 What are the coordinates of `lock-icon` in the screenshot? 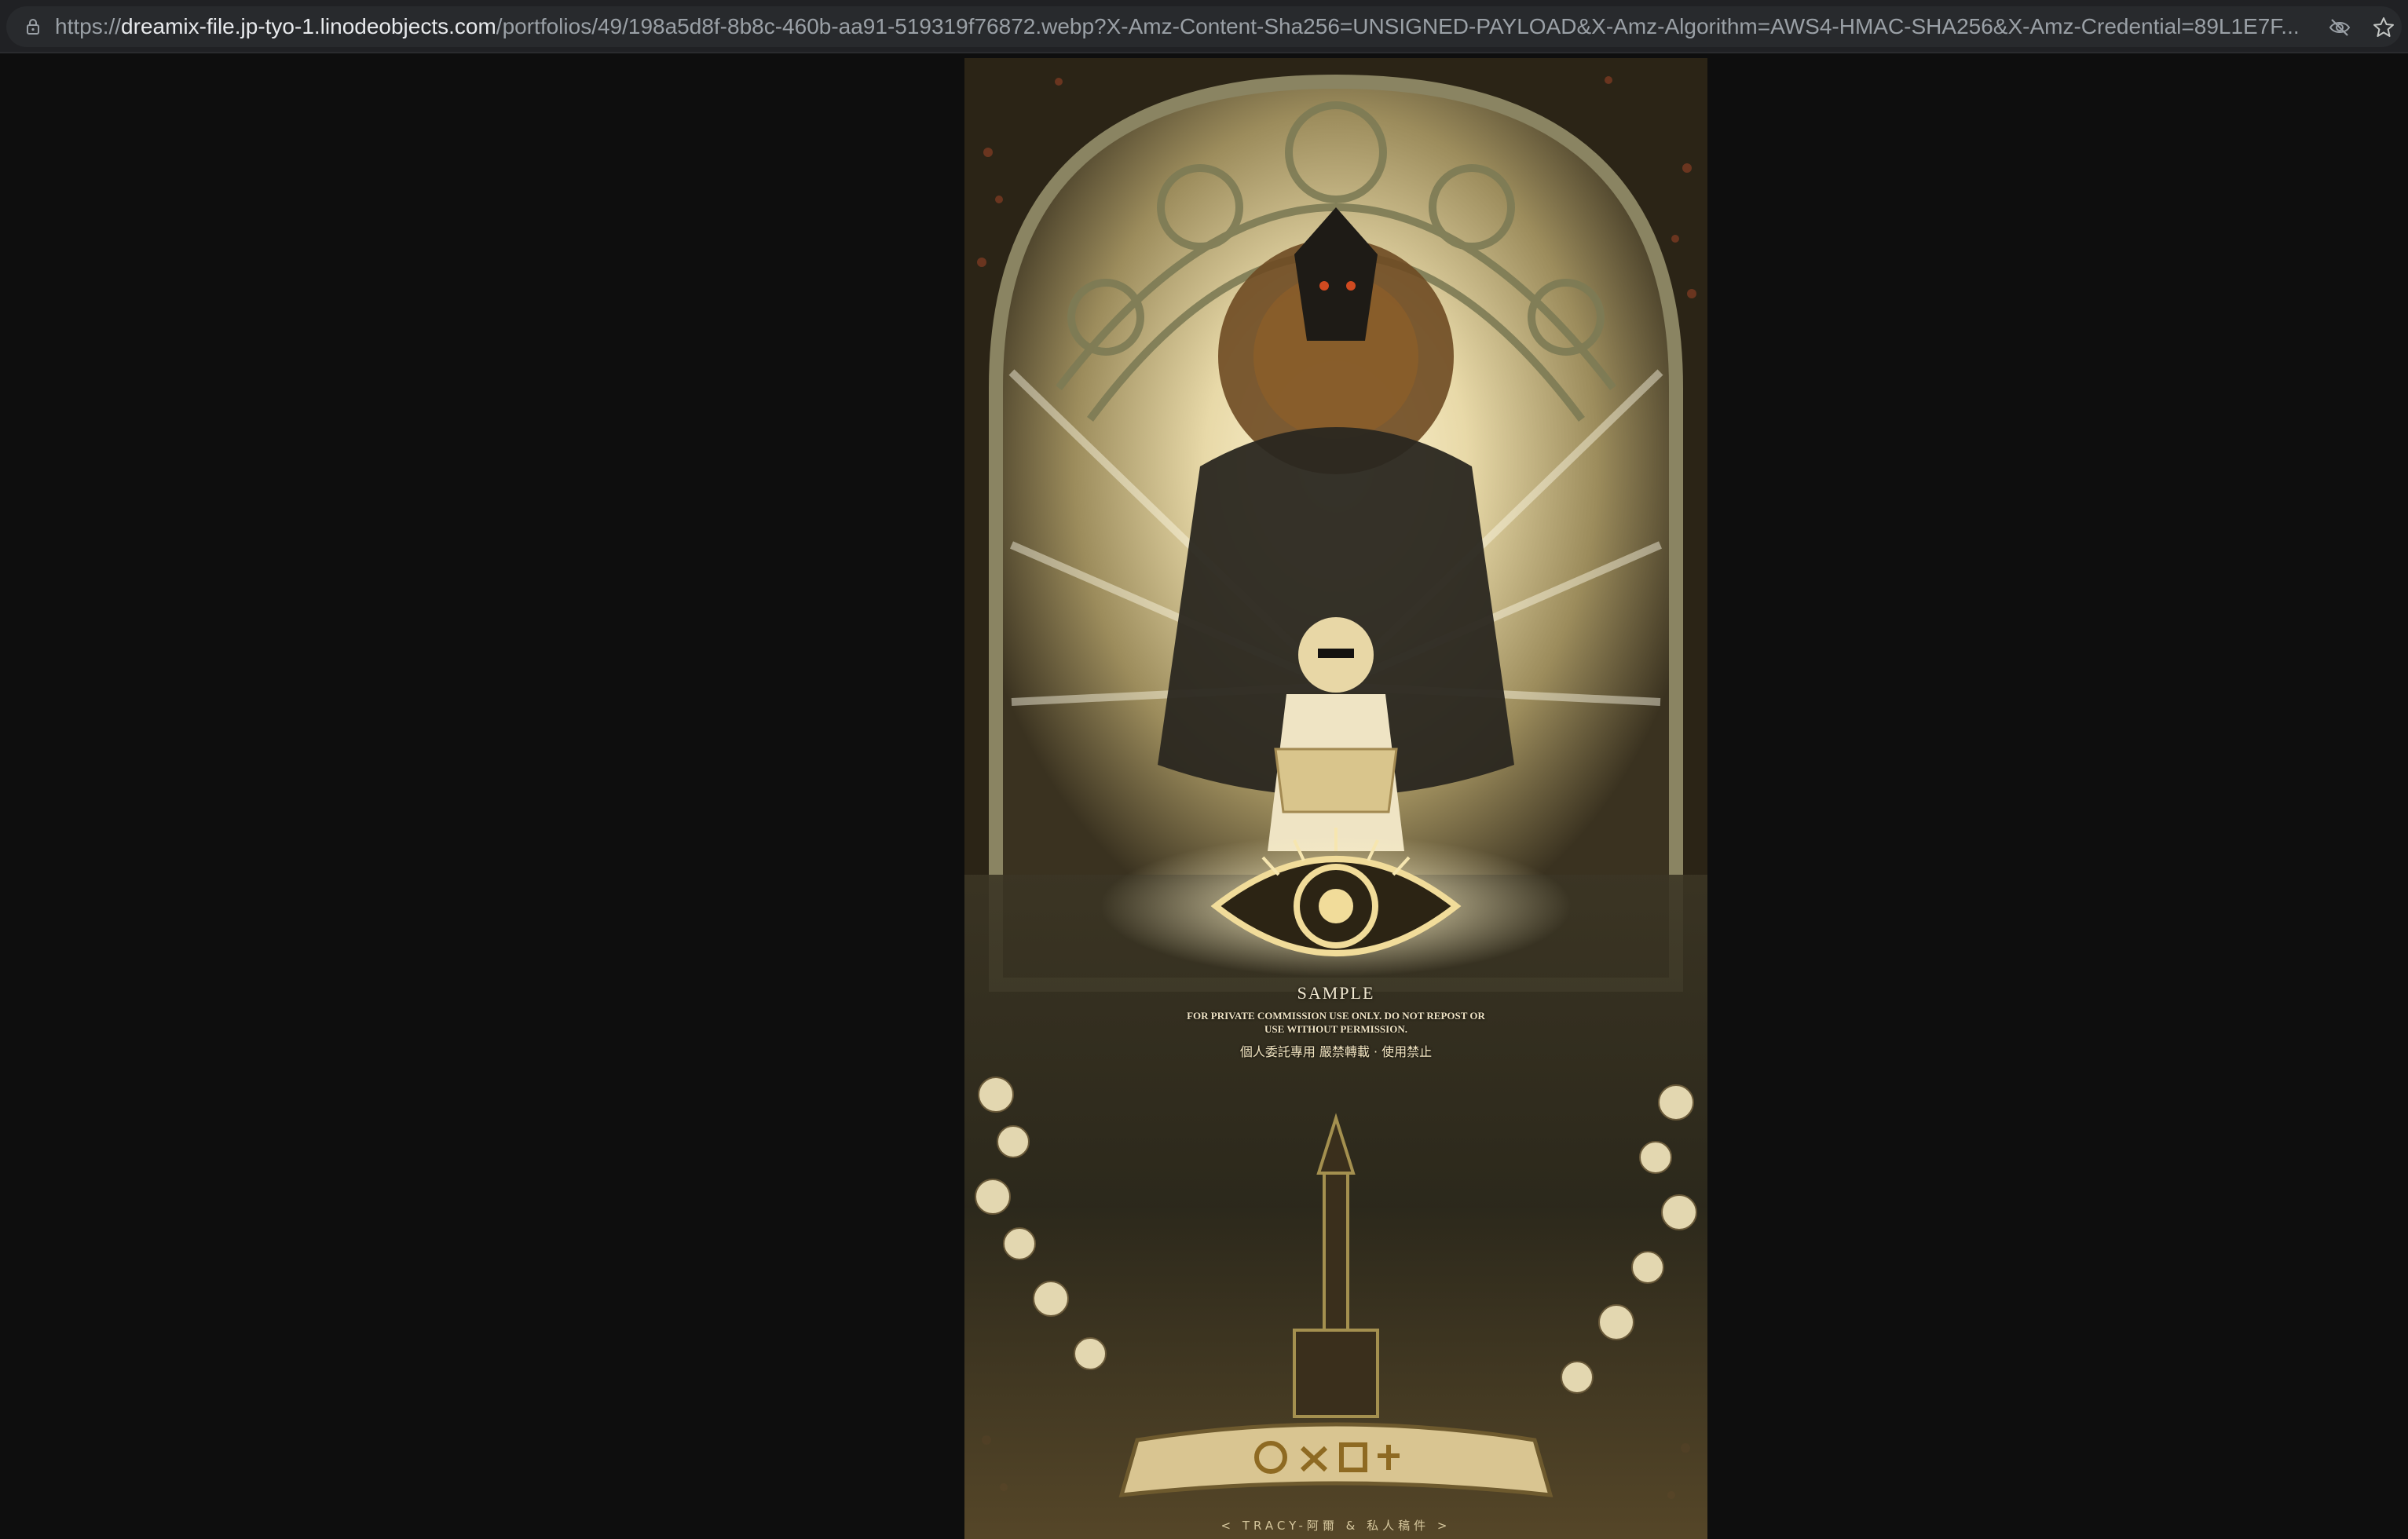 It's located at (33, 26).